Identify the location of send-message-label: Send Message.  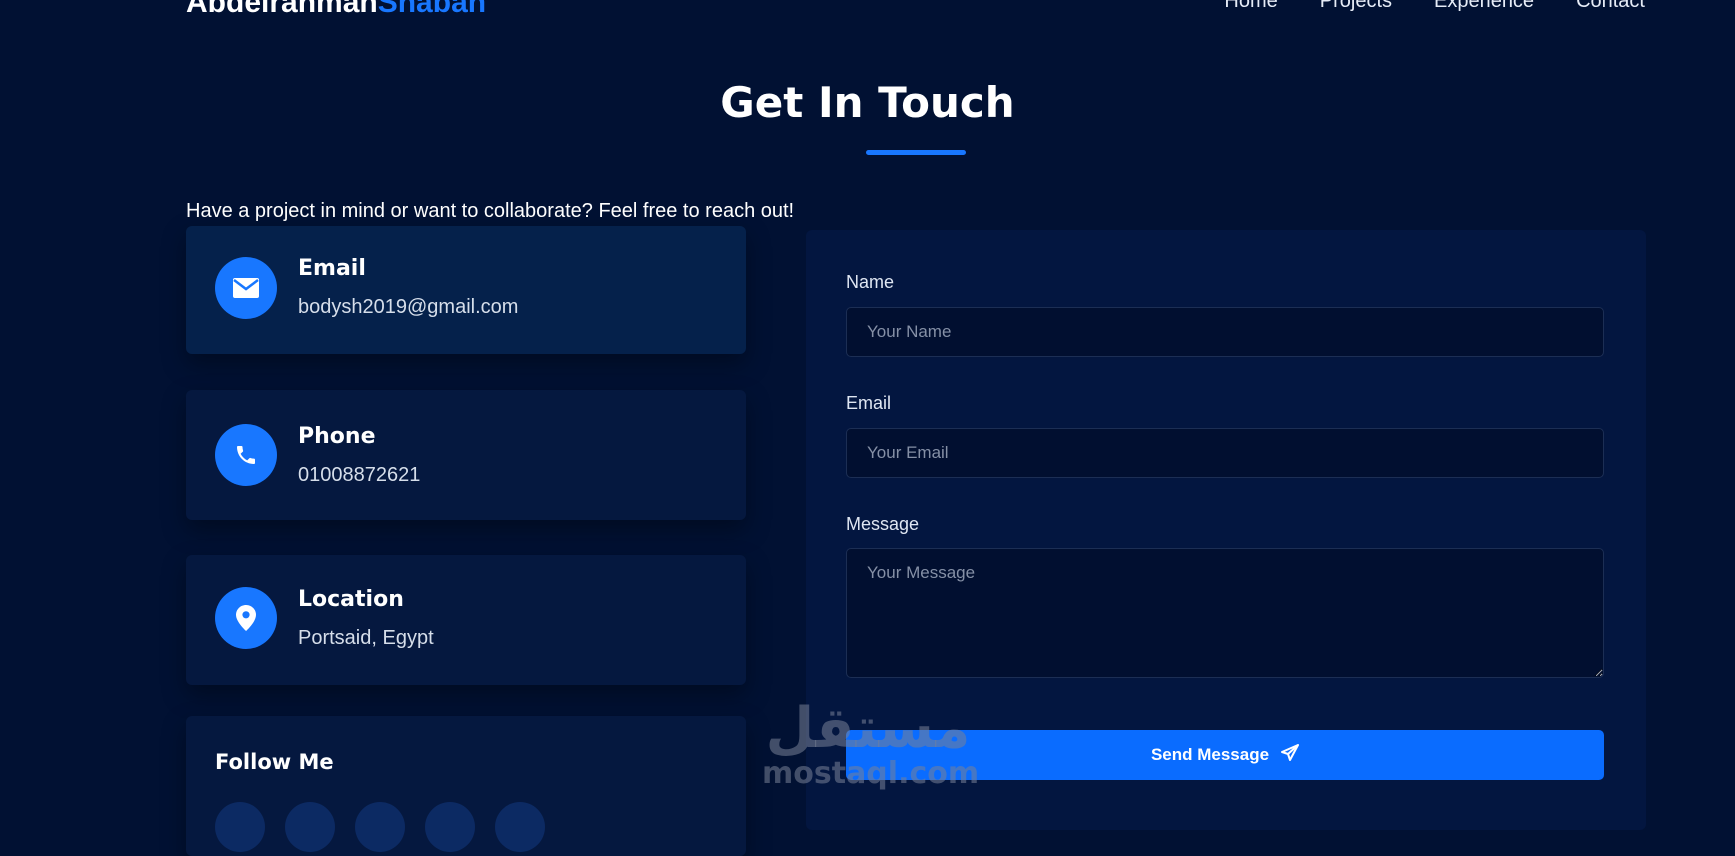
(1210, 754).